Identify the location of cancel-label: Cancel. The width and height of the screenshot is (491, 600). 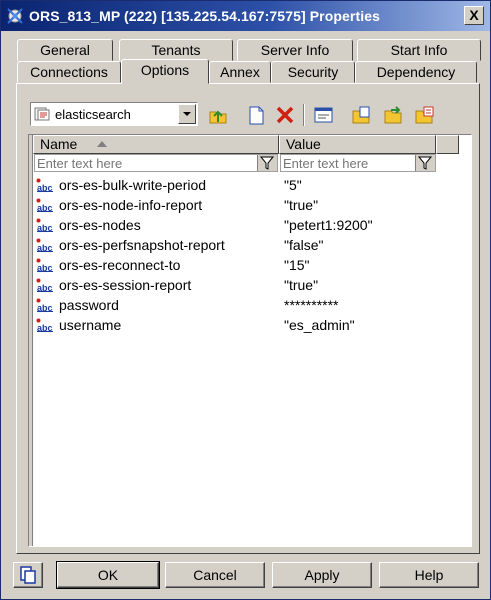
(215, 575).